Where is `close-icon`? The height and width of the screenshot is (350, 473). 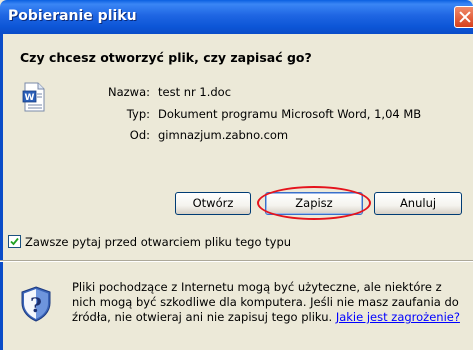
close-icon is located at coordinates (463, 17).